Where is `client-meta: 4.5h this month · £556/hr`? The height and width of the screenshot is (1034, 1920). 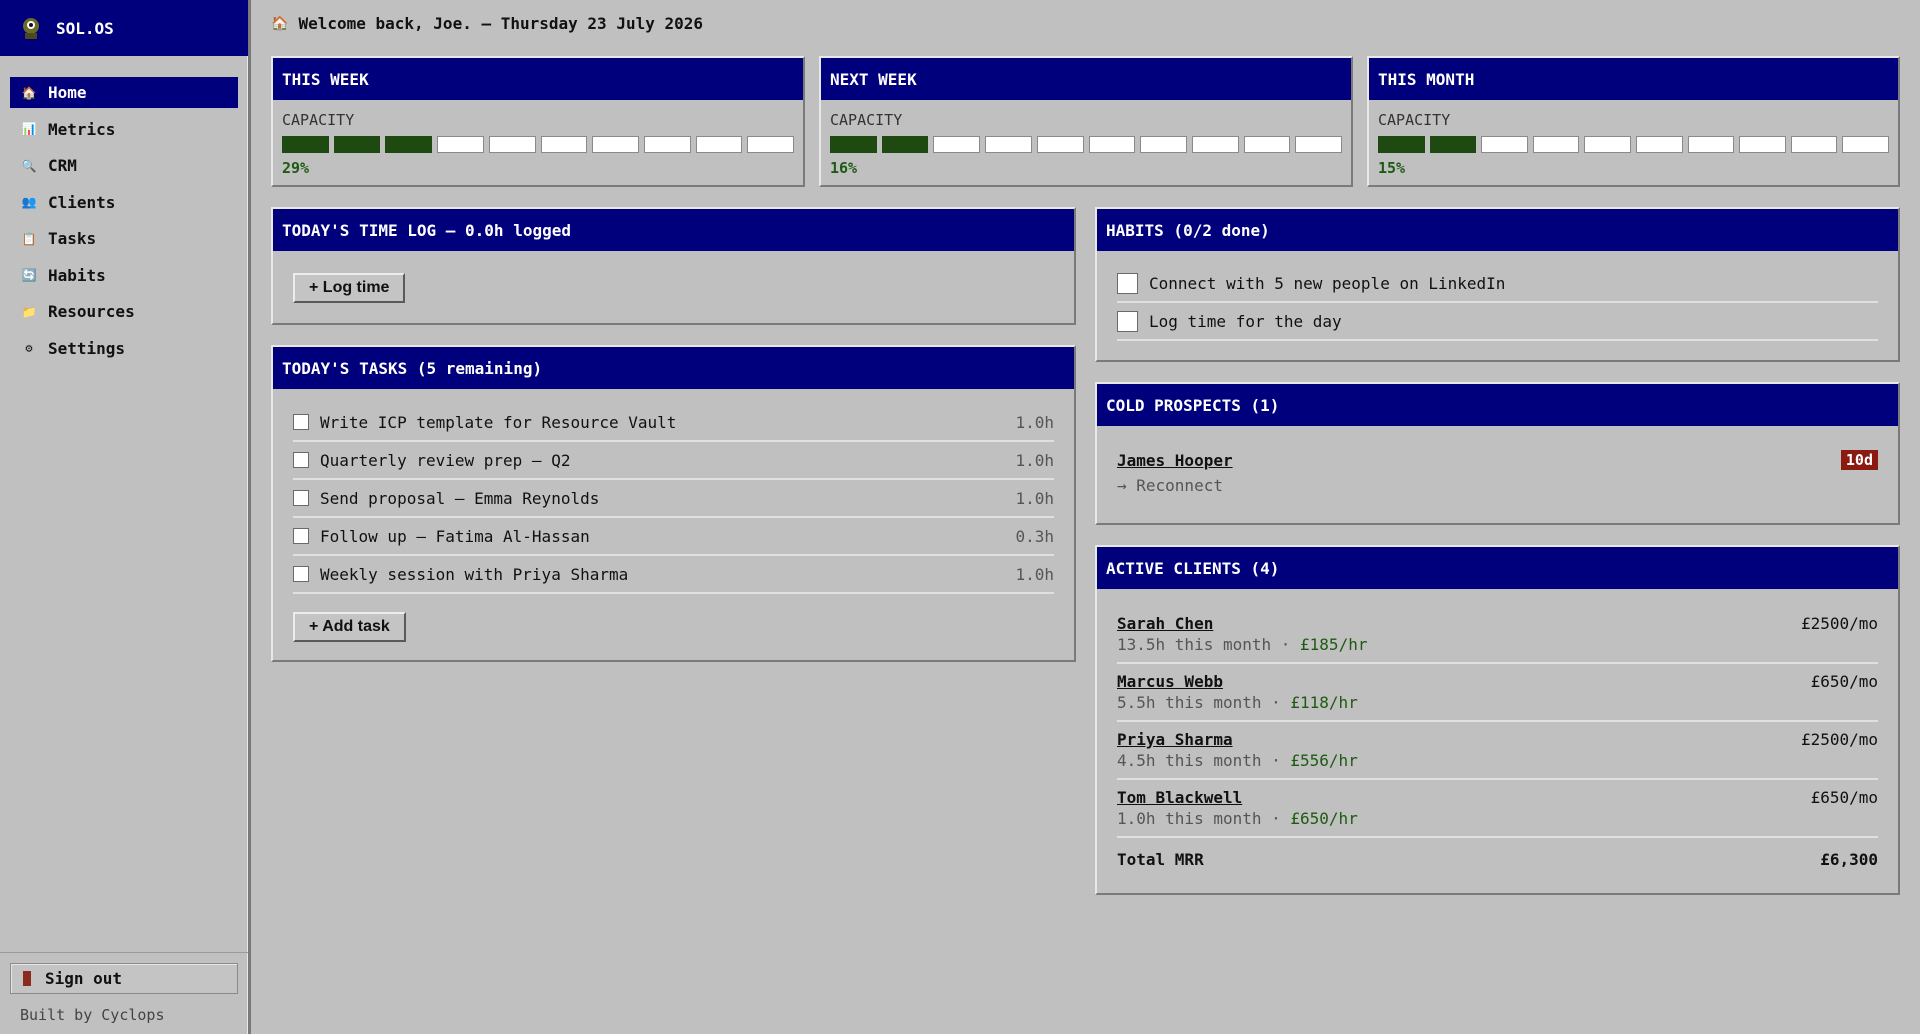
client-meta: 4.5h this month · £556/hr is located at coordinates (1237, 760).